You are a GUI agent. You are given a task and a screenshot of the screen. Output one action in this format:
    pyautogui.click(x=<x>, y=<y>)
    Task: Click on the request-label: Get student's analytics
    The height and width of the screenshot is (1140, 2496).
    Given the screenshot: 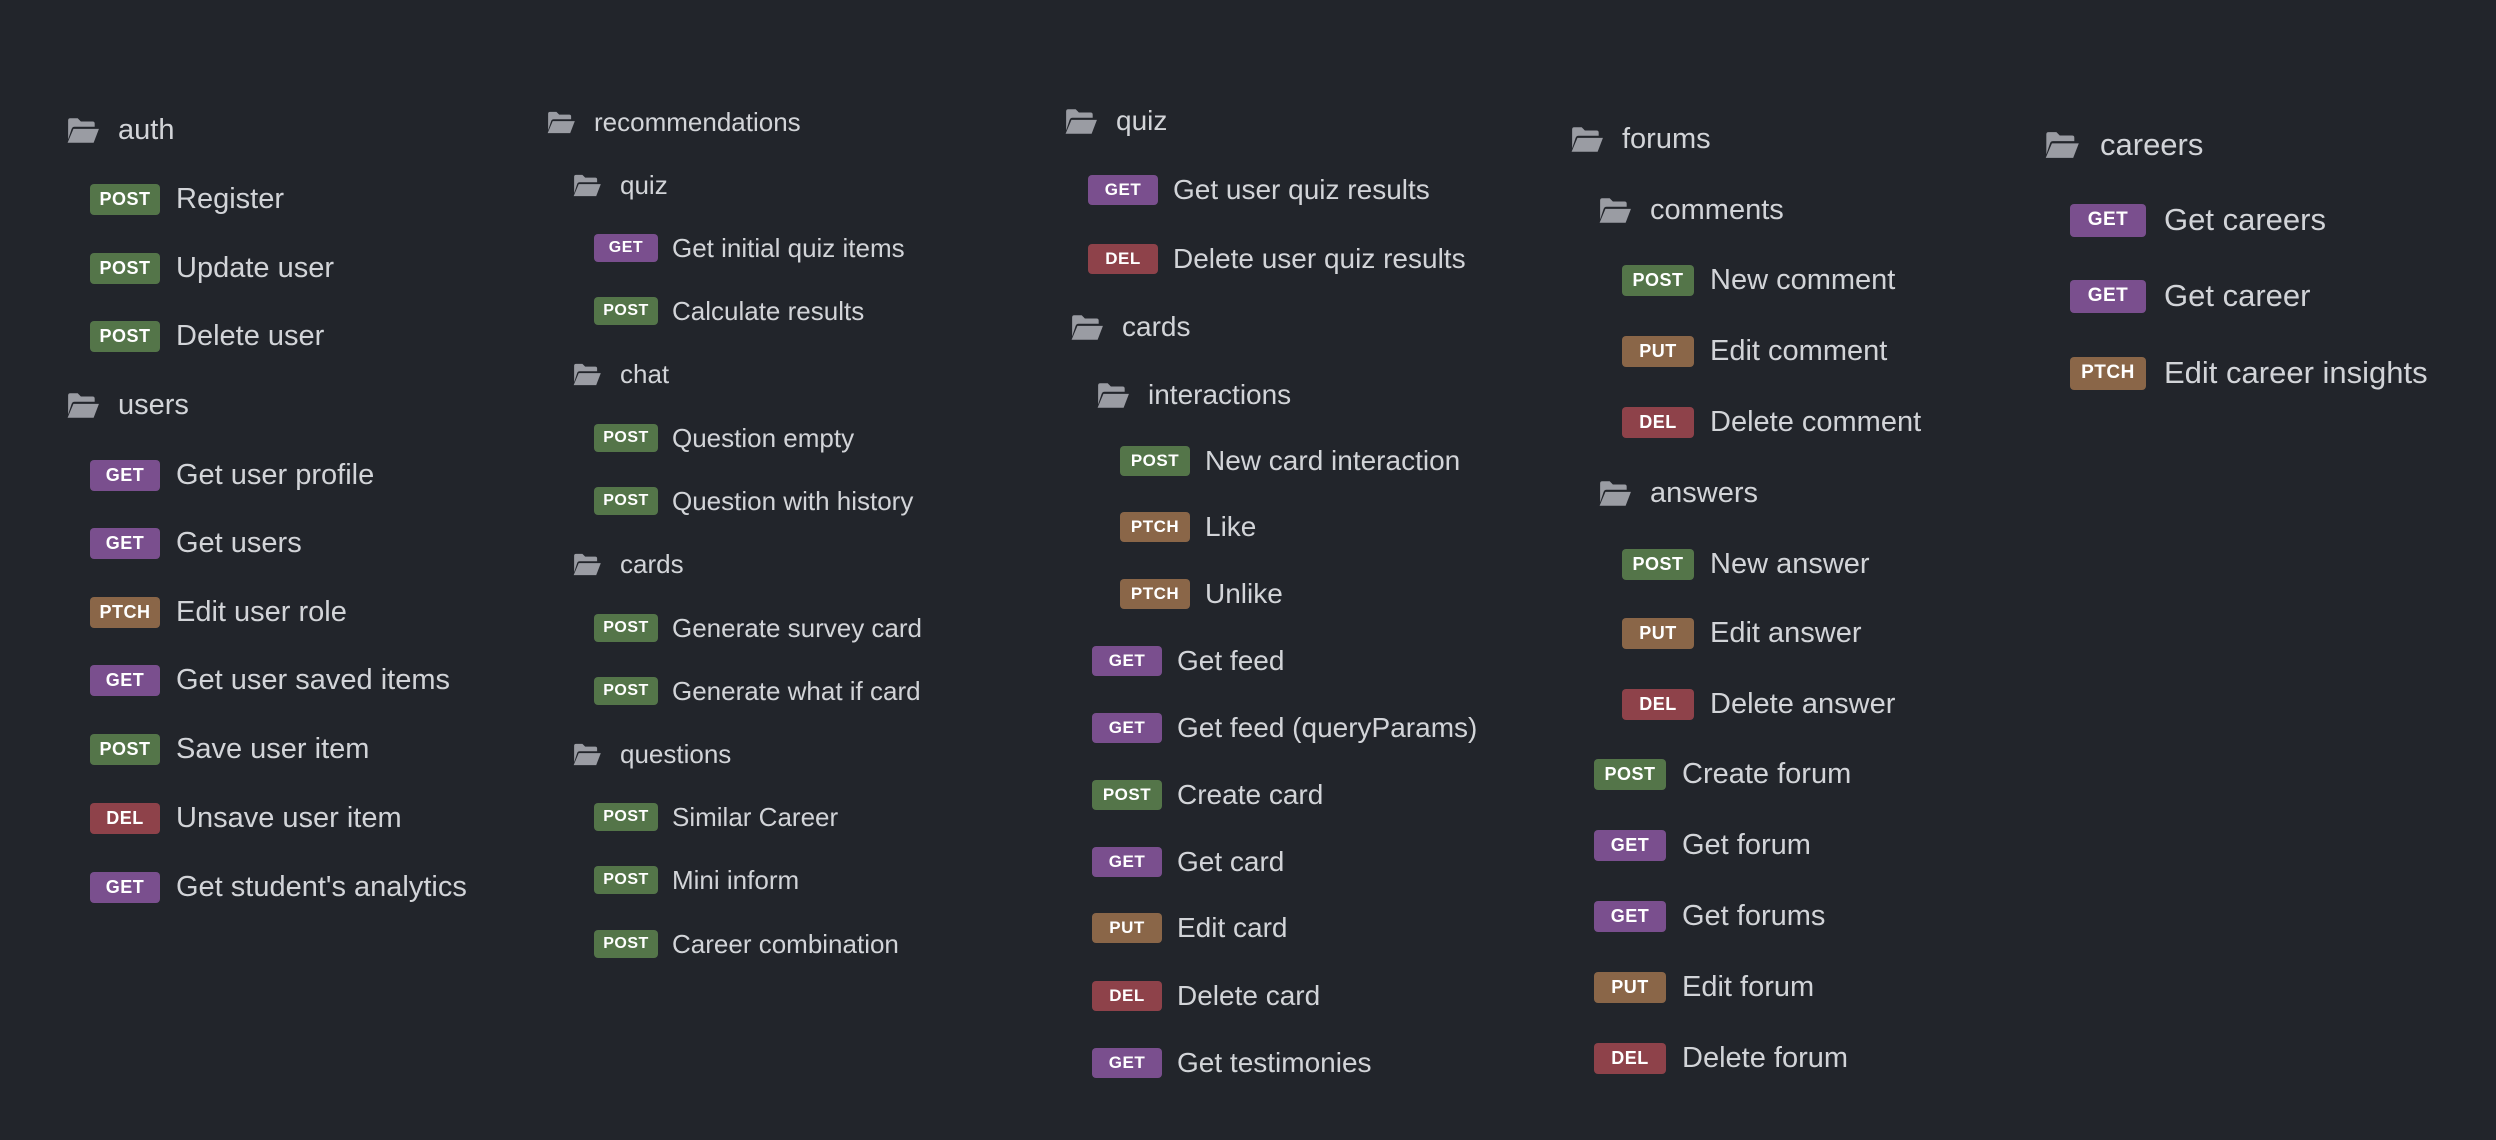 What is the action you would take?
    pyautogui.click(x=321, y=886)
    